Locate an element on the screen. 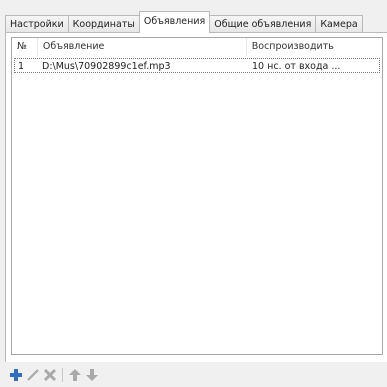 This screenshot has width=387, height=387. list-header: № Объявление Воспроизводить is located at coordinates (197, 47).